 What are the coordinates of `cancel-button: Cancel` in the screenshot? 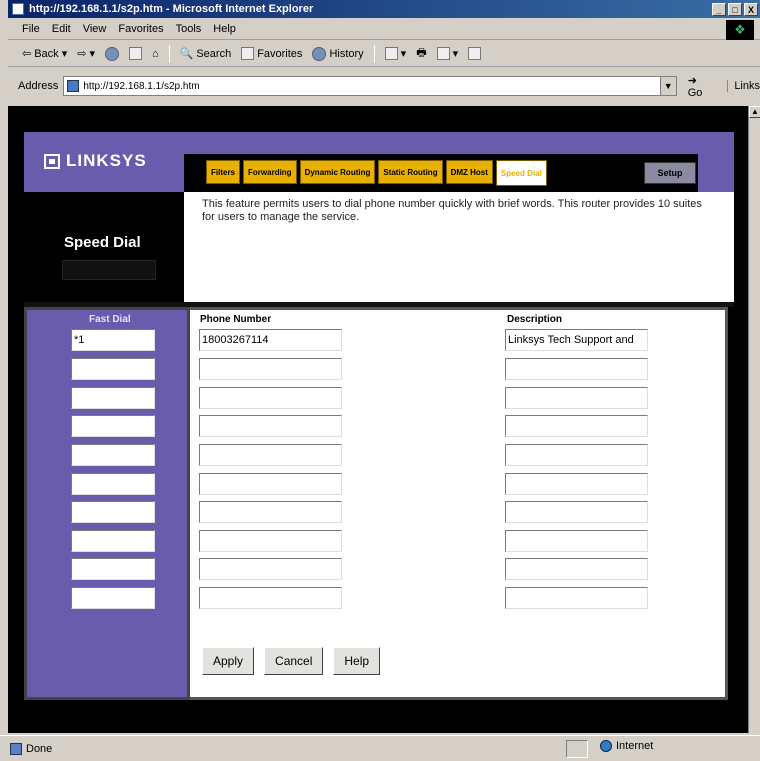 It's located at (294, 661).